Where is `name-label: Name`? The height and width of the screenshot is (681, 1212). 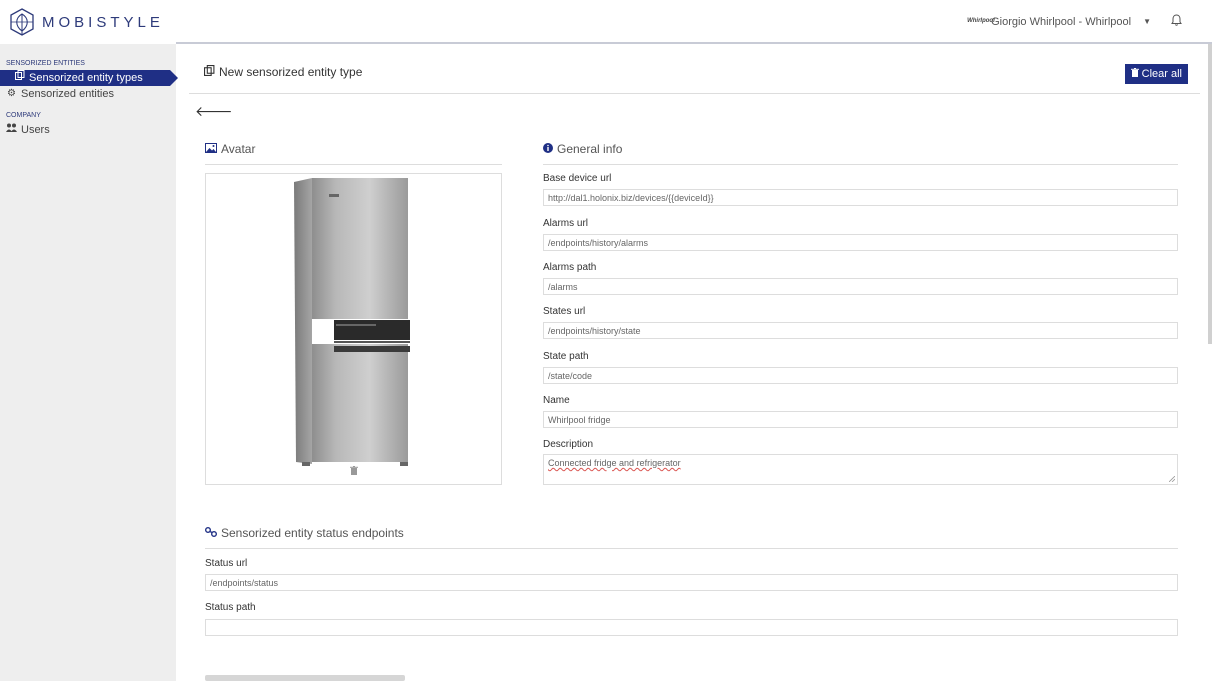
name-label: Name is located at coordinates (556, 400).